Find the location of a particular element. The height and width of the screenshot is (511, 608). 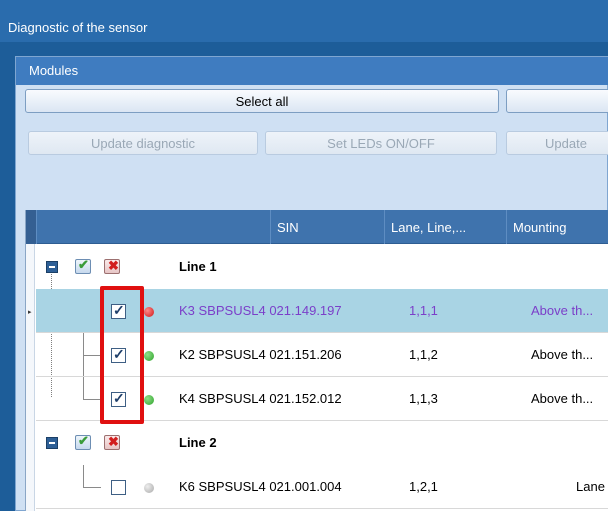

set-leds-label: Set LEDs ON/OFF is located at coordinates (381, 143).